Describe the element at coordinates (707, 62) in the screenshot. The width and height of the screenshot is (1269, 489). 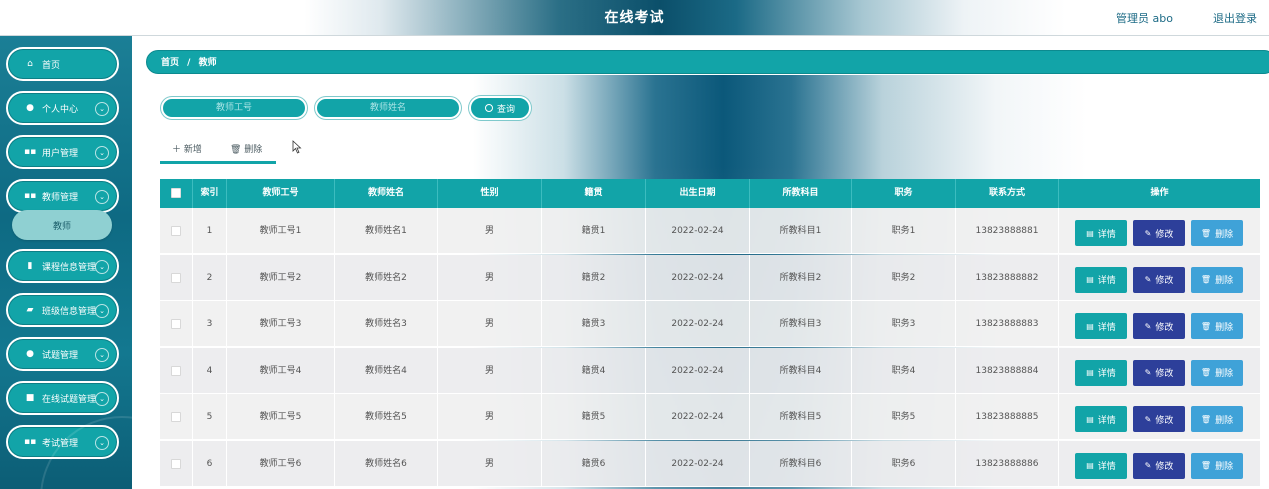
I see `breadcrumb: 首页 / 教师` at that location.